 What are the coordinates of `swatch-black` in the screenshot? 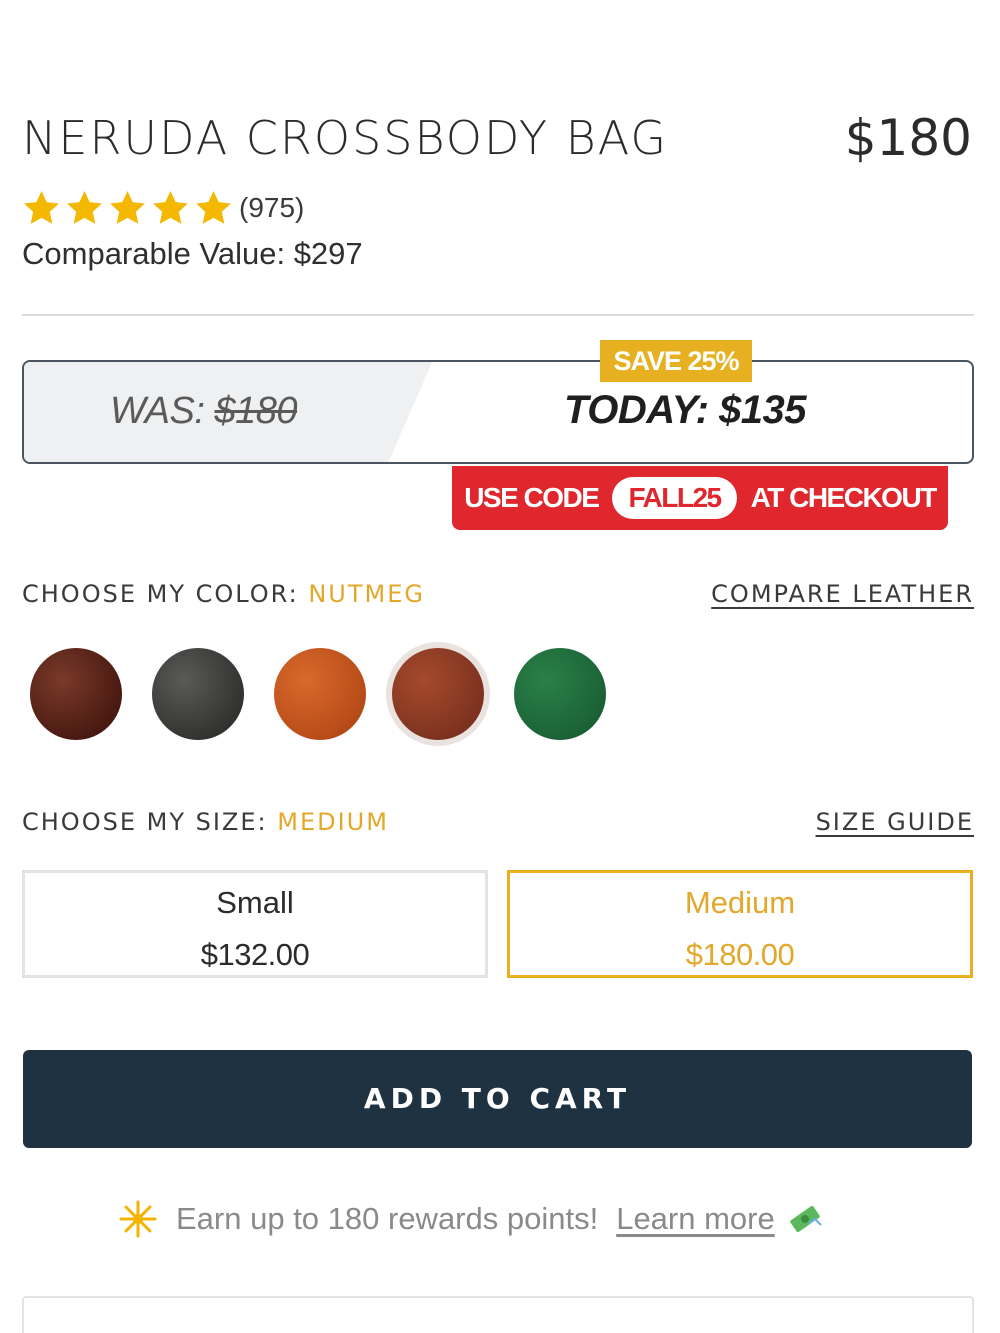 It's located at (198, 694).